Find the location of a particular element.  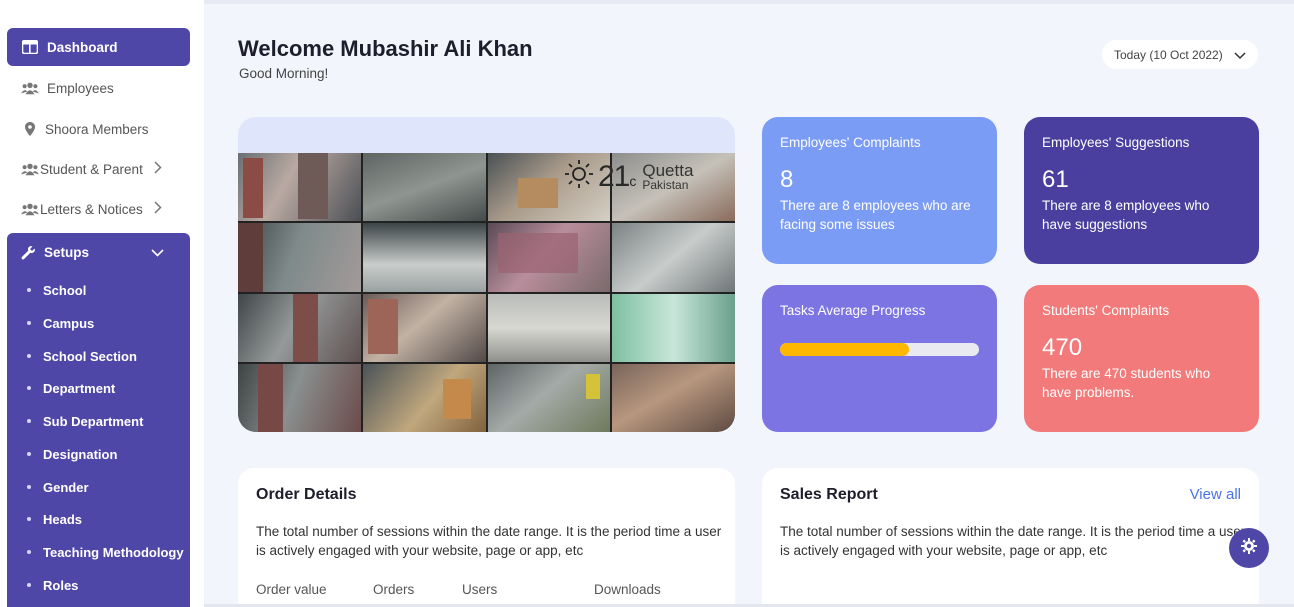

sidebar-item-student-parent: Student & Parent is located at coordinates (98, 169).